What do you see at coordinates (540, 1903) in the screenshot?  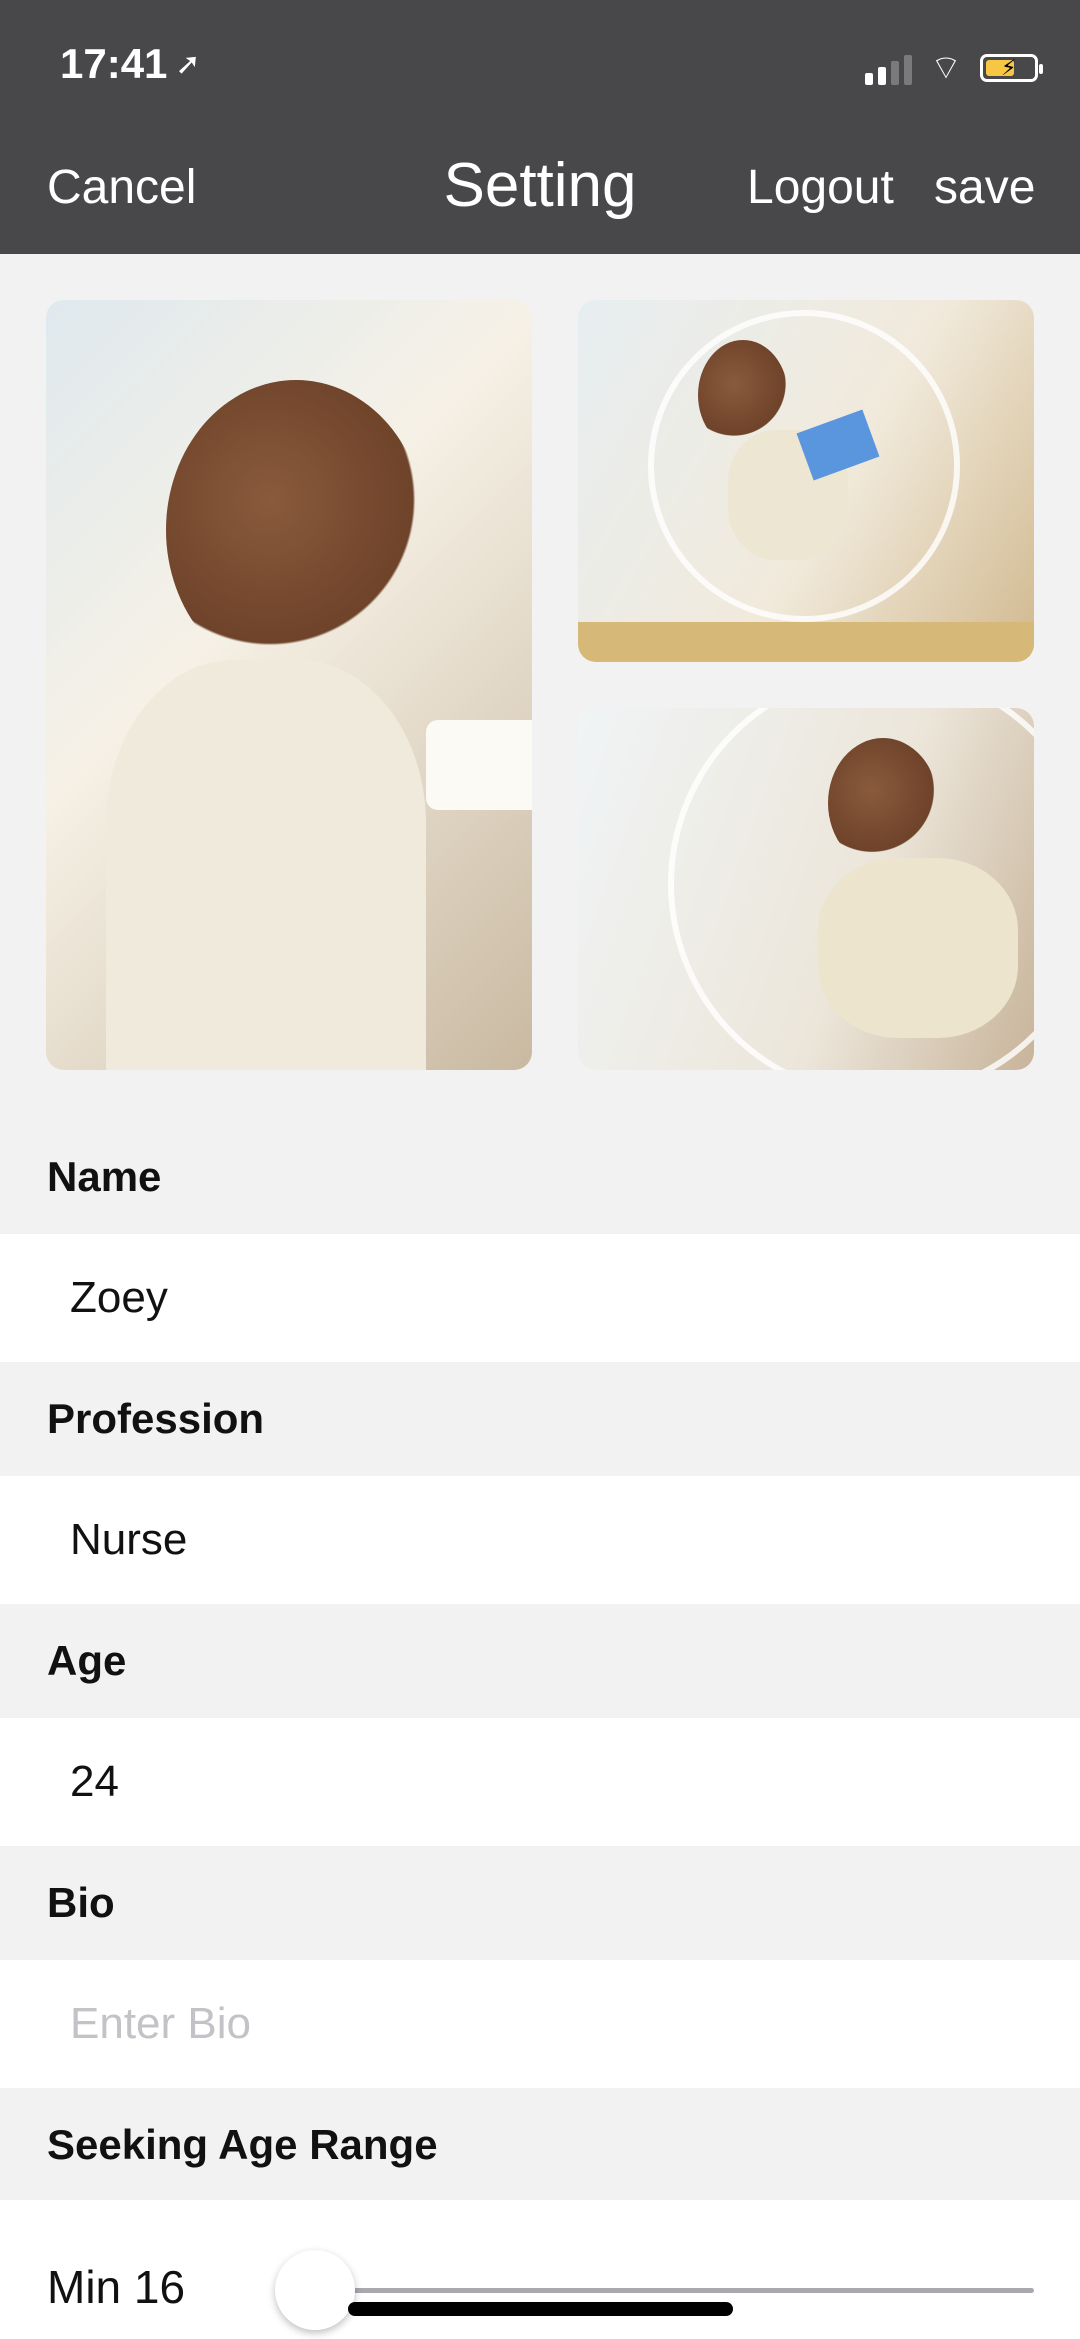 I see `bio-label: Bio` at bounding box center [540, 1903].